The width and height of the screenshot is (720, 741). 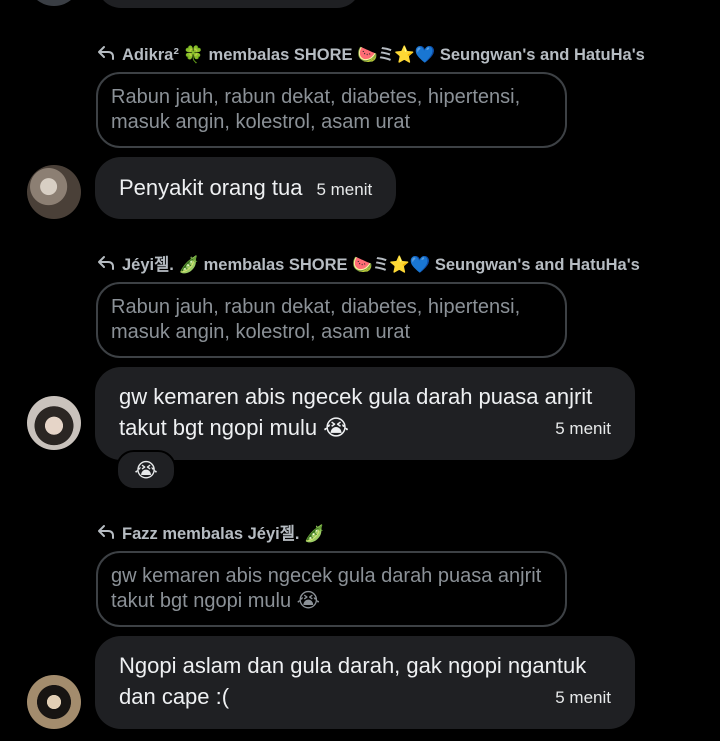 What do you see at coordinates (54, 3) in the screenshot?
I see `avatar-partial` at bounding box center [54, 3].